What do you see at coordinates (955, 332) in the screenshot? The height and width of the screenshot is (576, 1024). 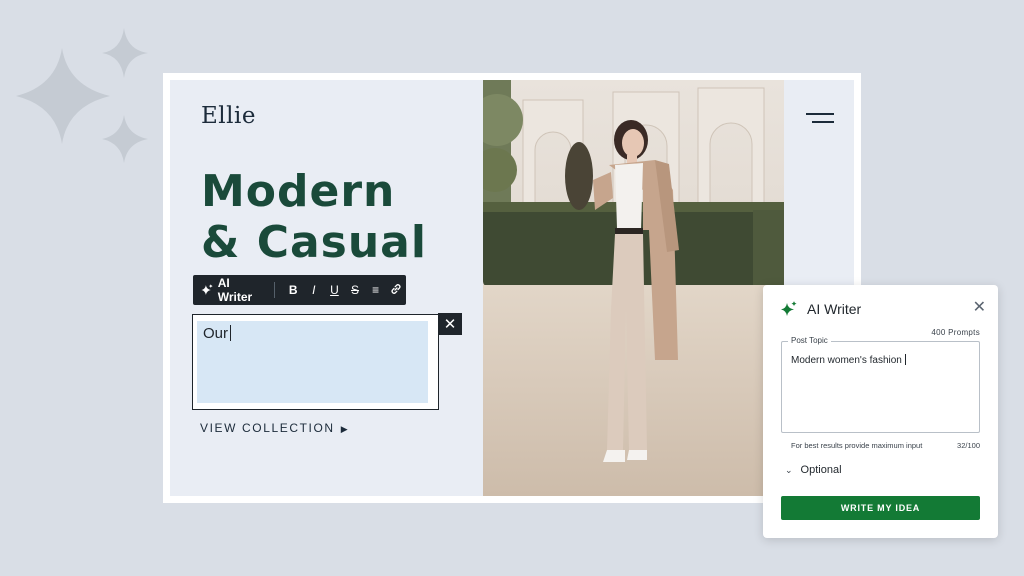 I see `prompts-count: 400 Prompts` at bounding box center [955, 332].